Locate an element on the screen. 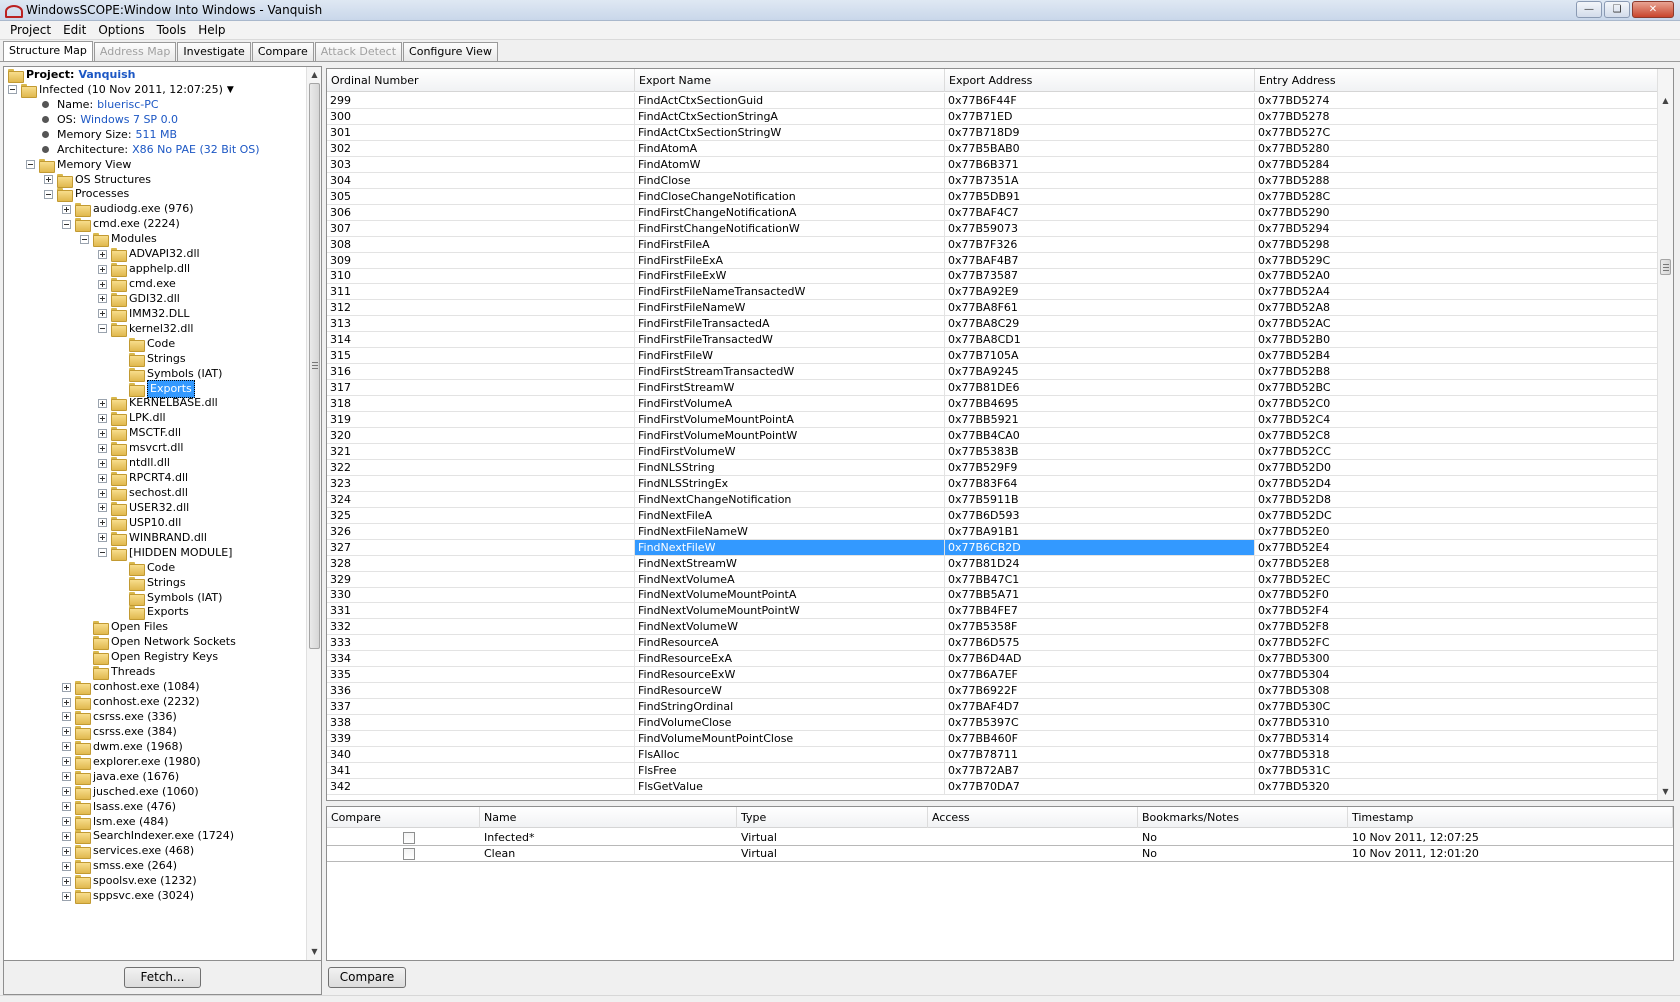 This screenshot has width=1680, height=1002. maximize-button: ❏ is located at coordinates (1617, 9).